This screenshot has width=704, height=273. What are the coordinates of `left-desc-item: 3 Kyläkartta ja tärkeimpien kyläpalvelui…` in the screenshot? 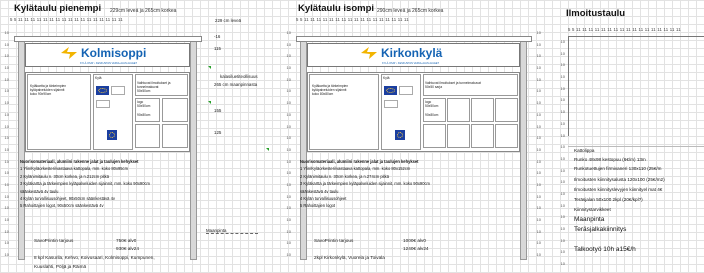 It's located at (85, 184).